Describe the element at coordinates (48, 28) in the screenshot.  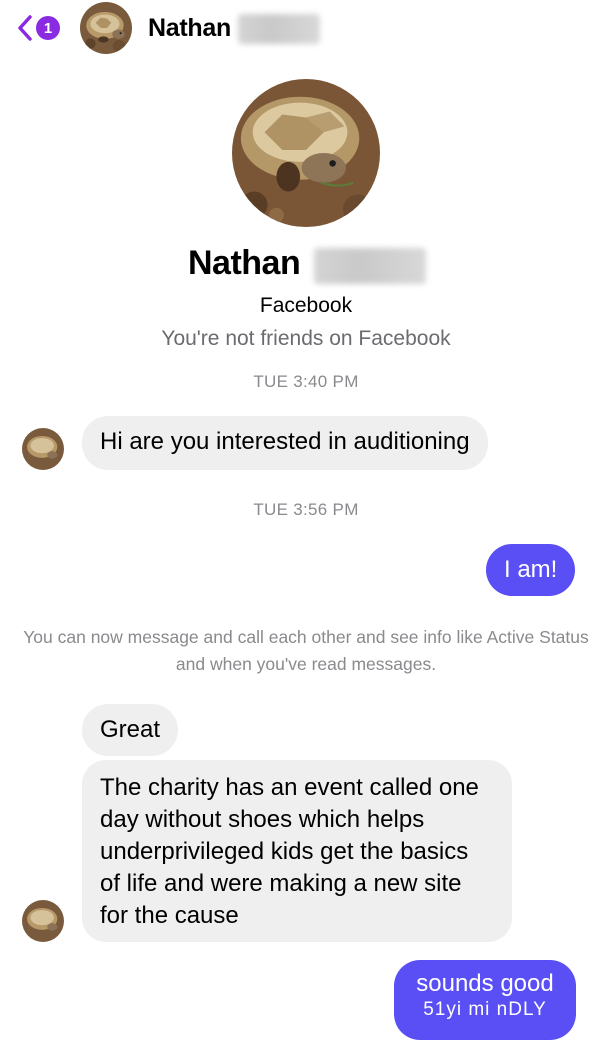
I see `unread-count-badge: 1` at that location.